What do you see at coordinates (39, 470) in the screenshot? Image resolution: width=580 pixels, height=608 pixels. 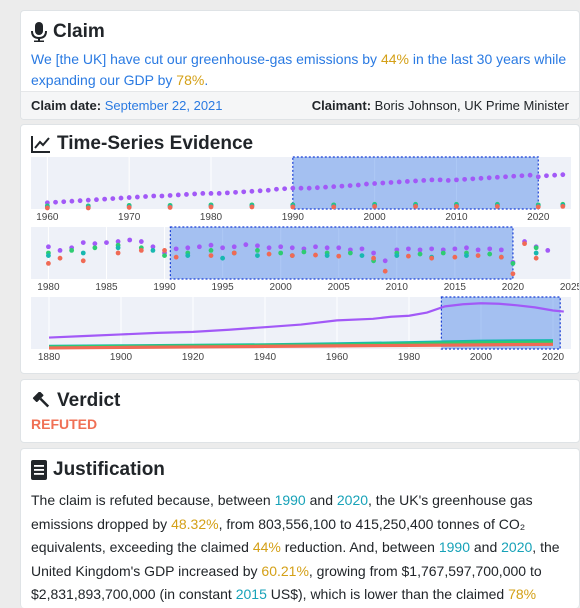 I see `document-icon` at bounding box center [39, 470].